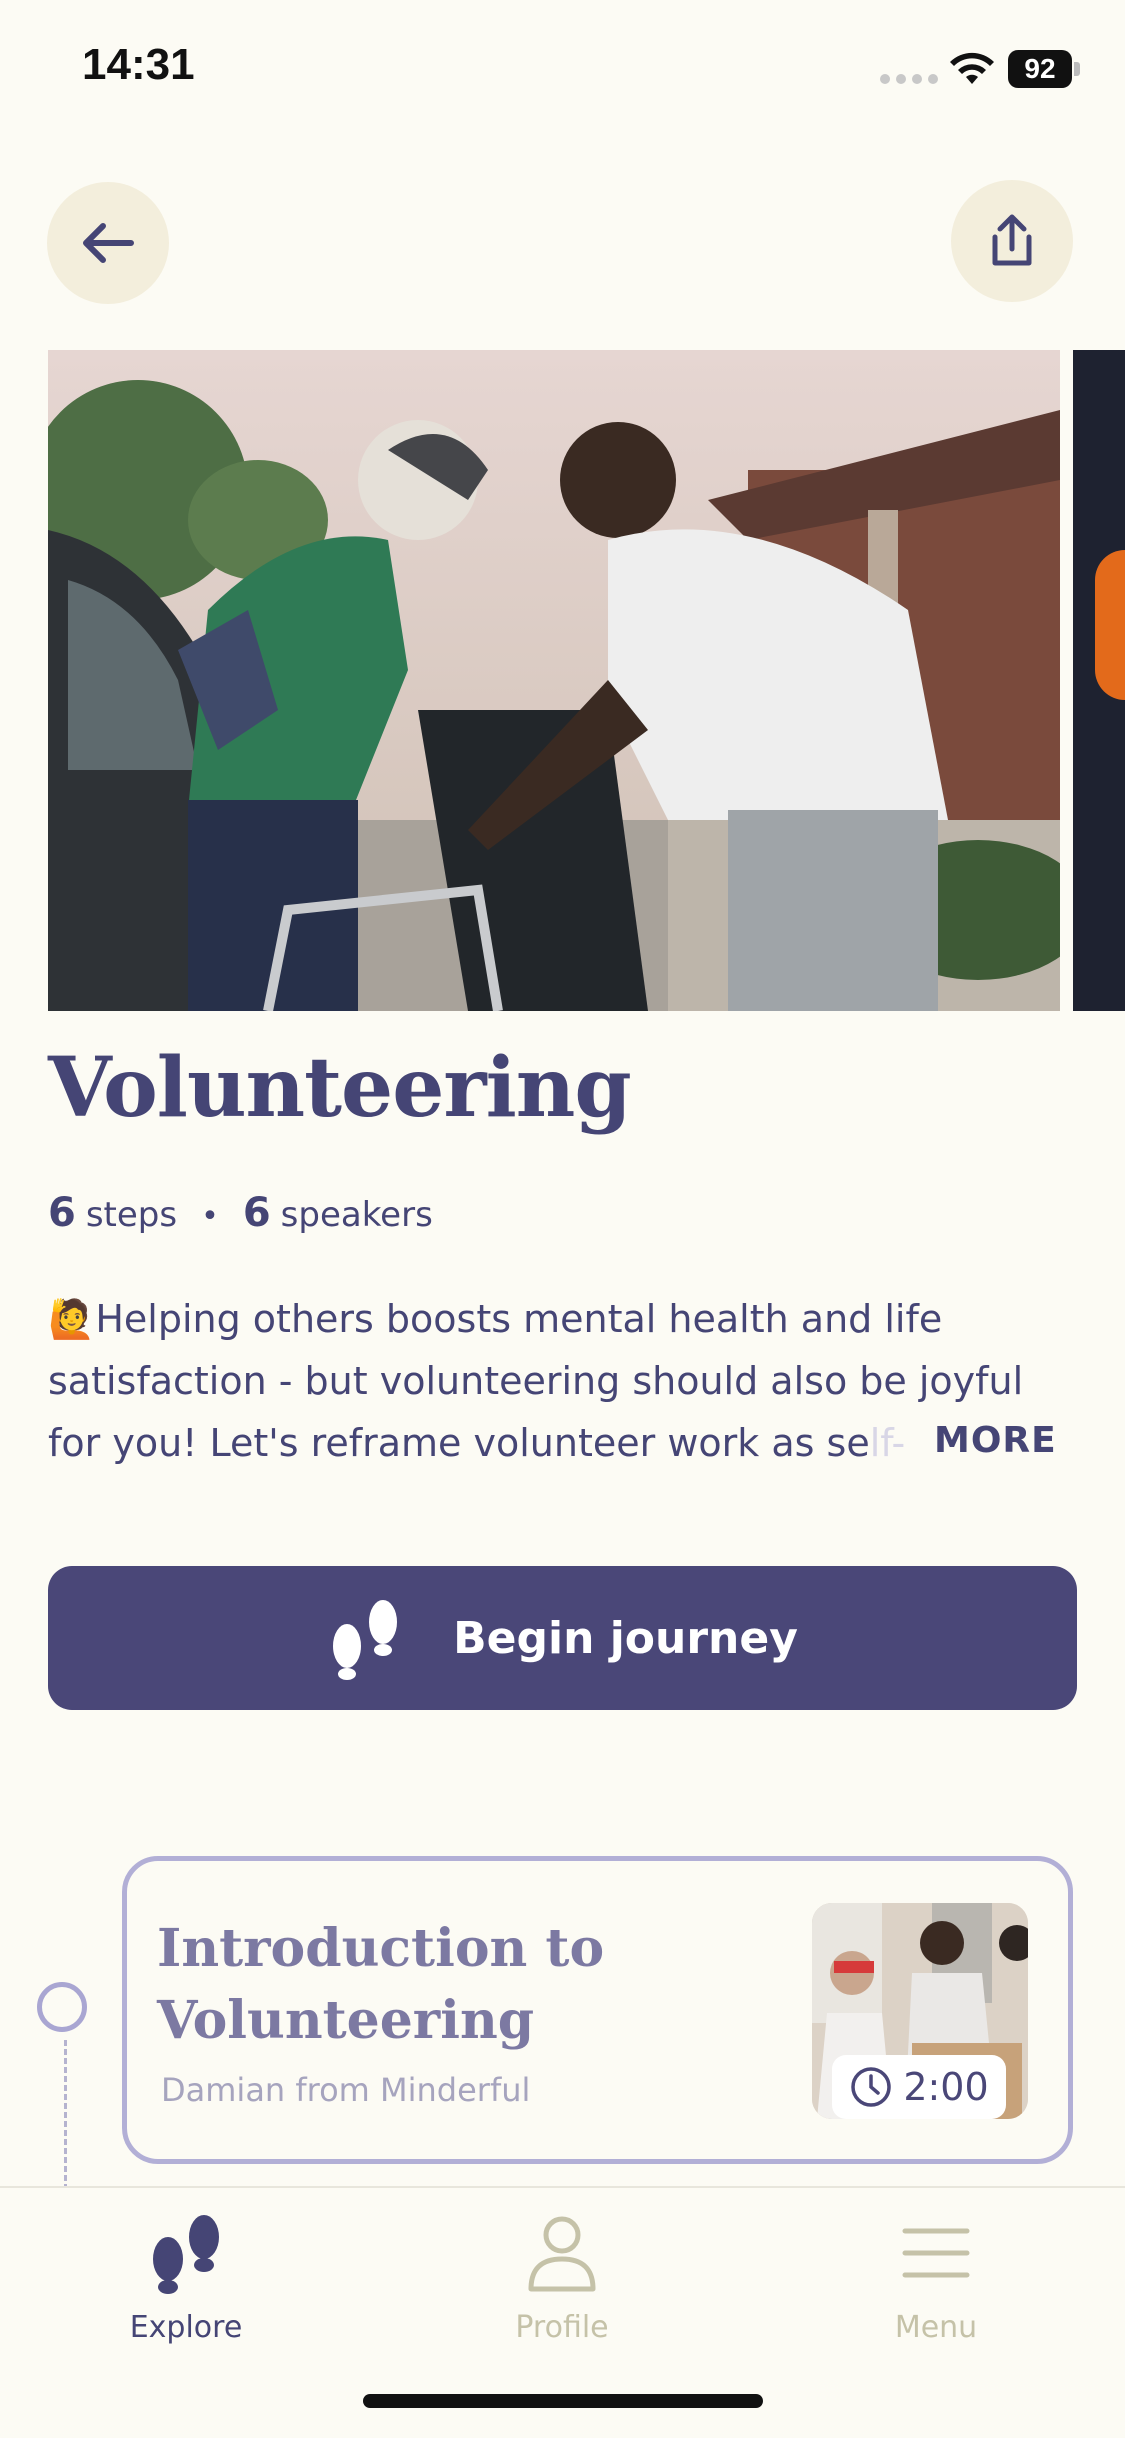 This screenshot has width=1125, height=2438. What do you see at coordinates (936, 2327) in the screenshot?
I see `tab-menu-label: Menu` at bounding box center [936, 2327].